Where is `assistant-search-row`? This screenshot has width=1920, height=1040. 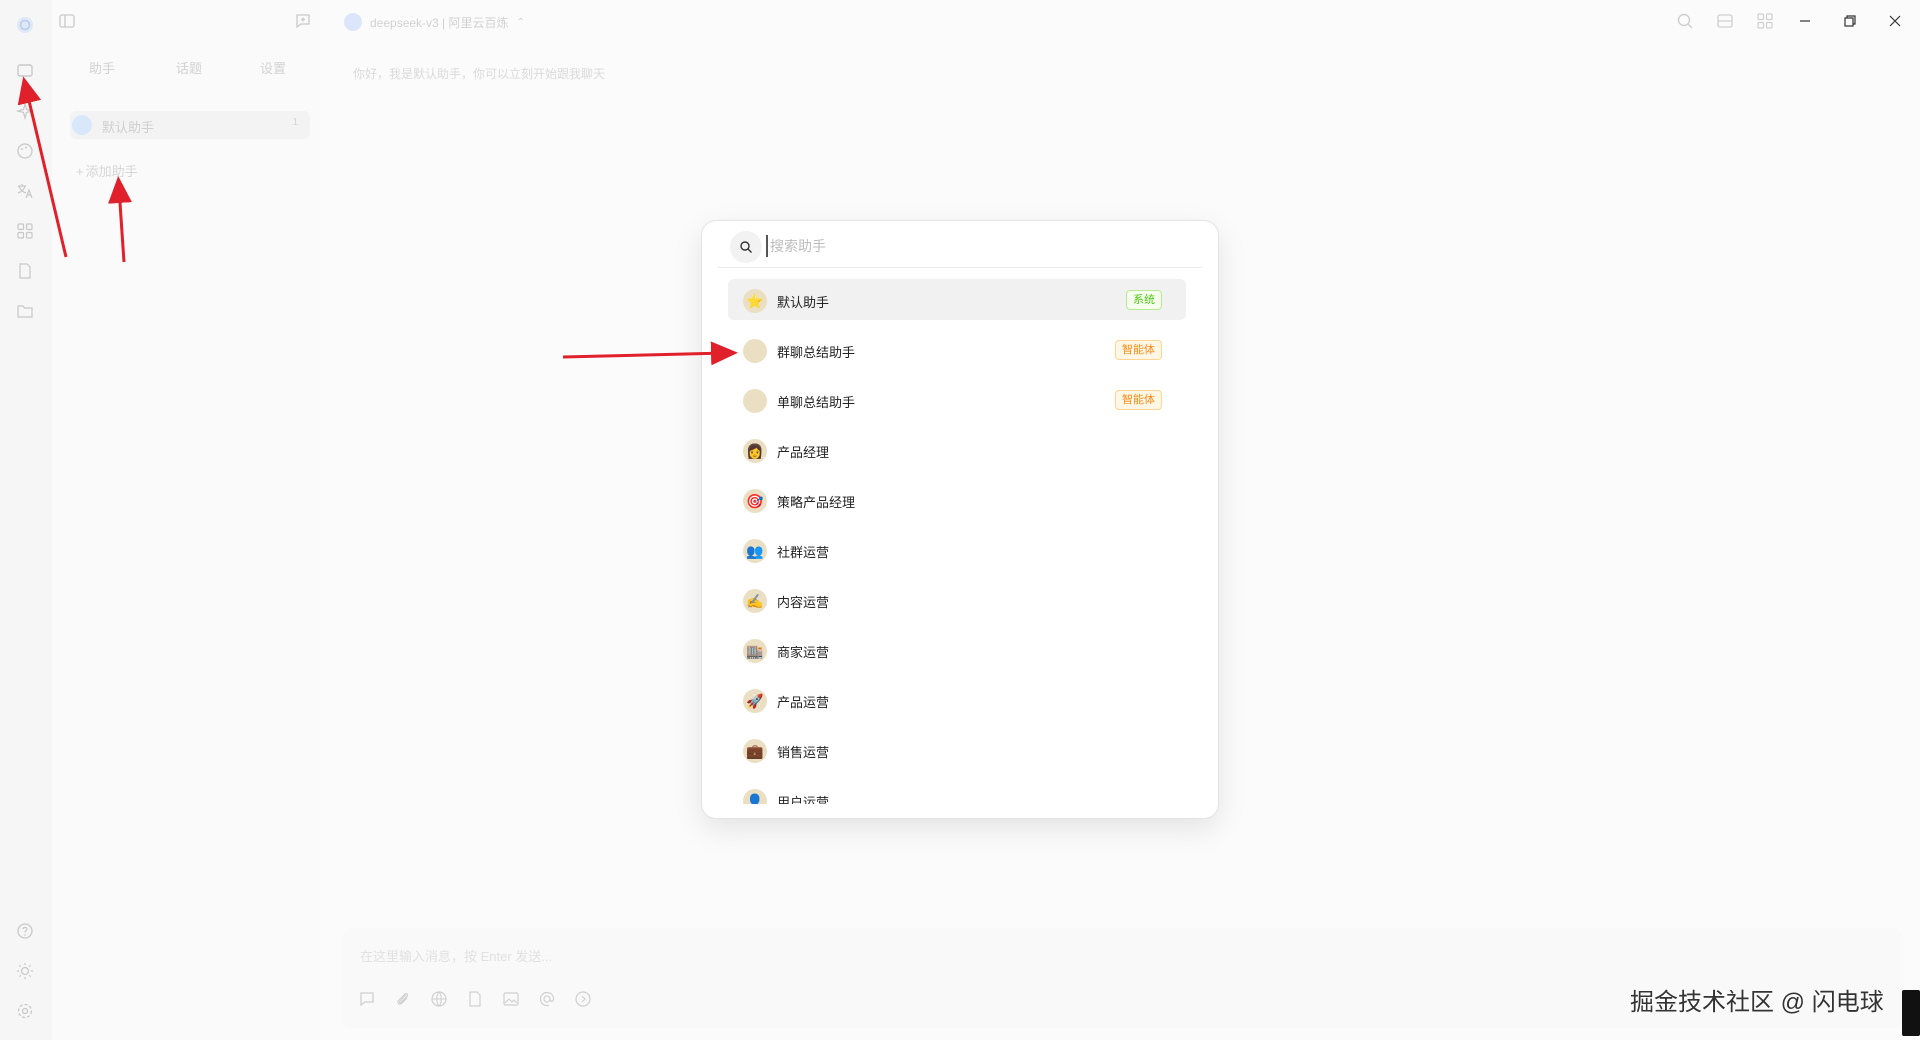
assistant-search-row is located at coordinates (960, 244).